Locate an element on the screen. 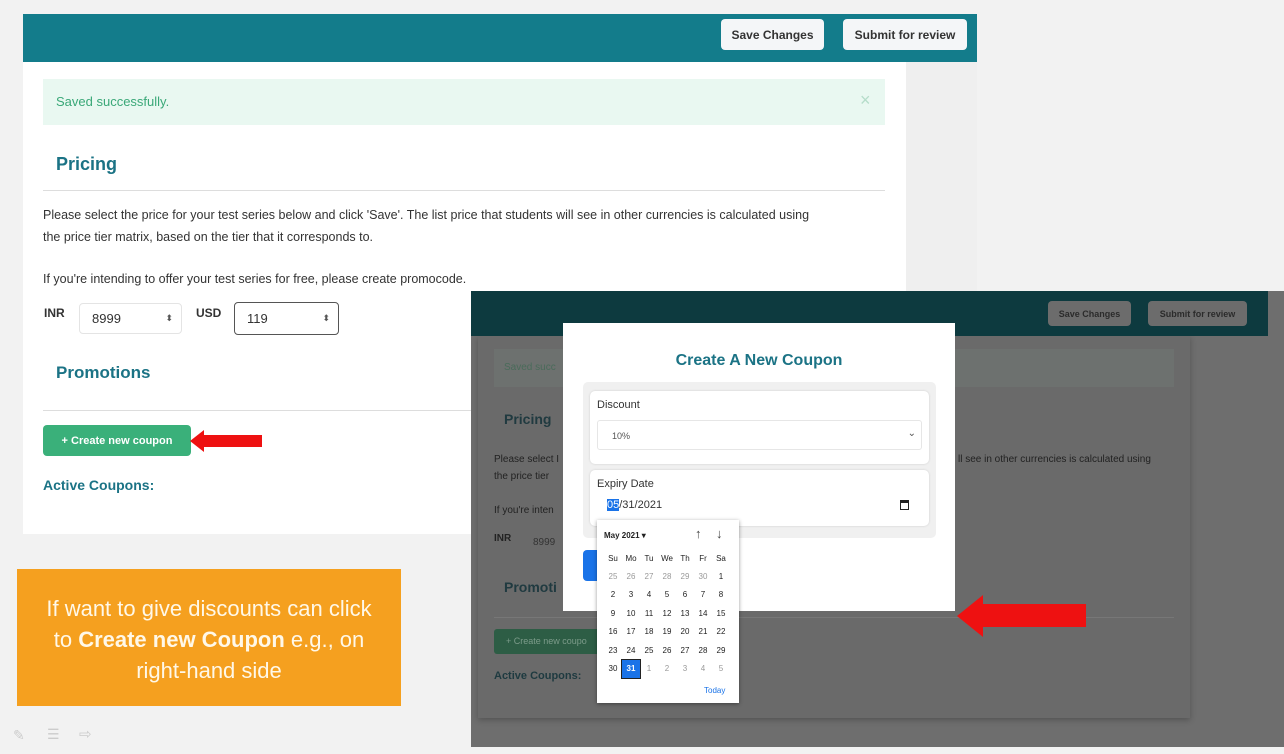 The width and height of the screenshot is (1284, 754). submit-review-button-dim: Submit for review is located at coordinates (1197, 313).